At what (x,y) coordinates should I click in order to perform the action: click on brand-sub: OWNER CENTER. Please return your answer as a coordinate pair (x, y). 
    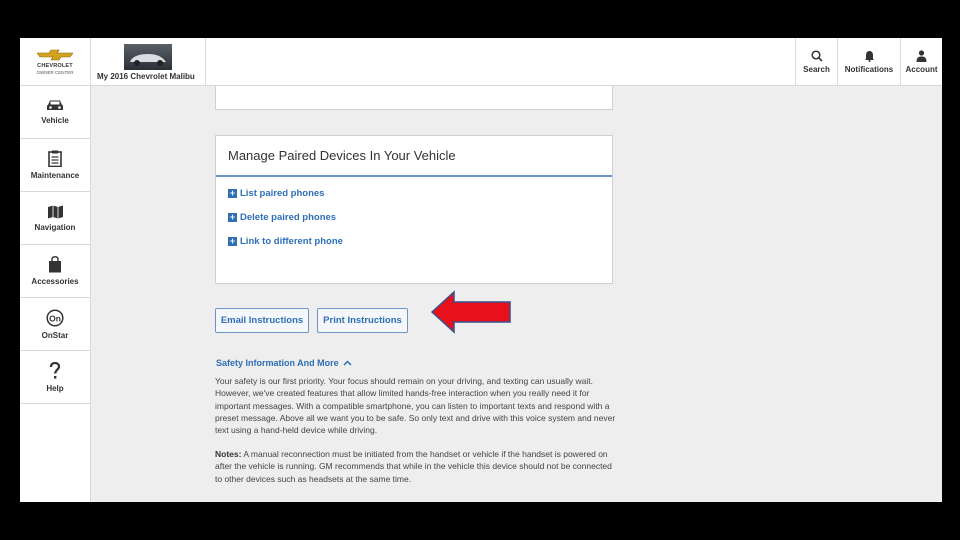
    Looking at the image, I should click on (55, 72).